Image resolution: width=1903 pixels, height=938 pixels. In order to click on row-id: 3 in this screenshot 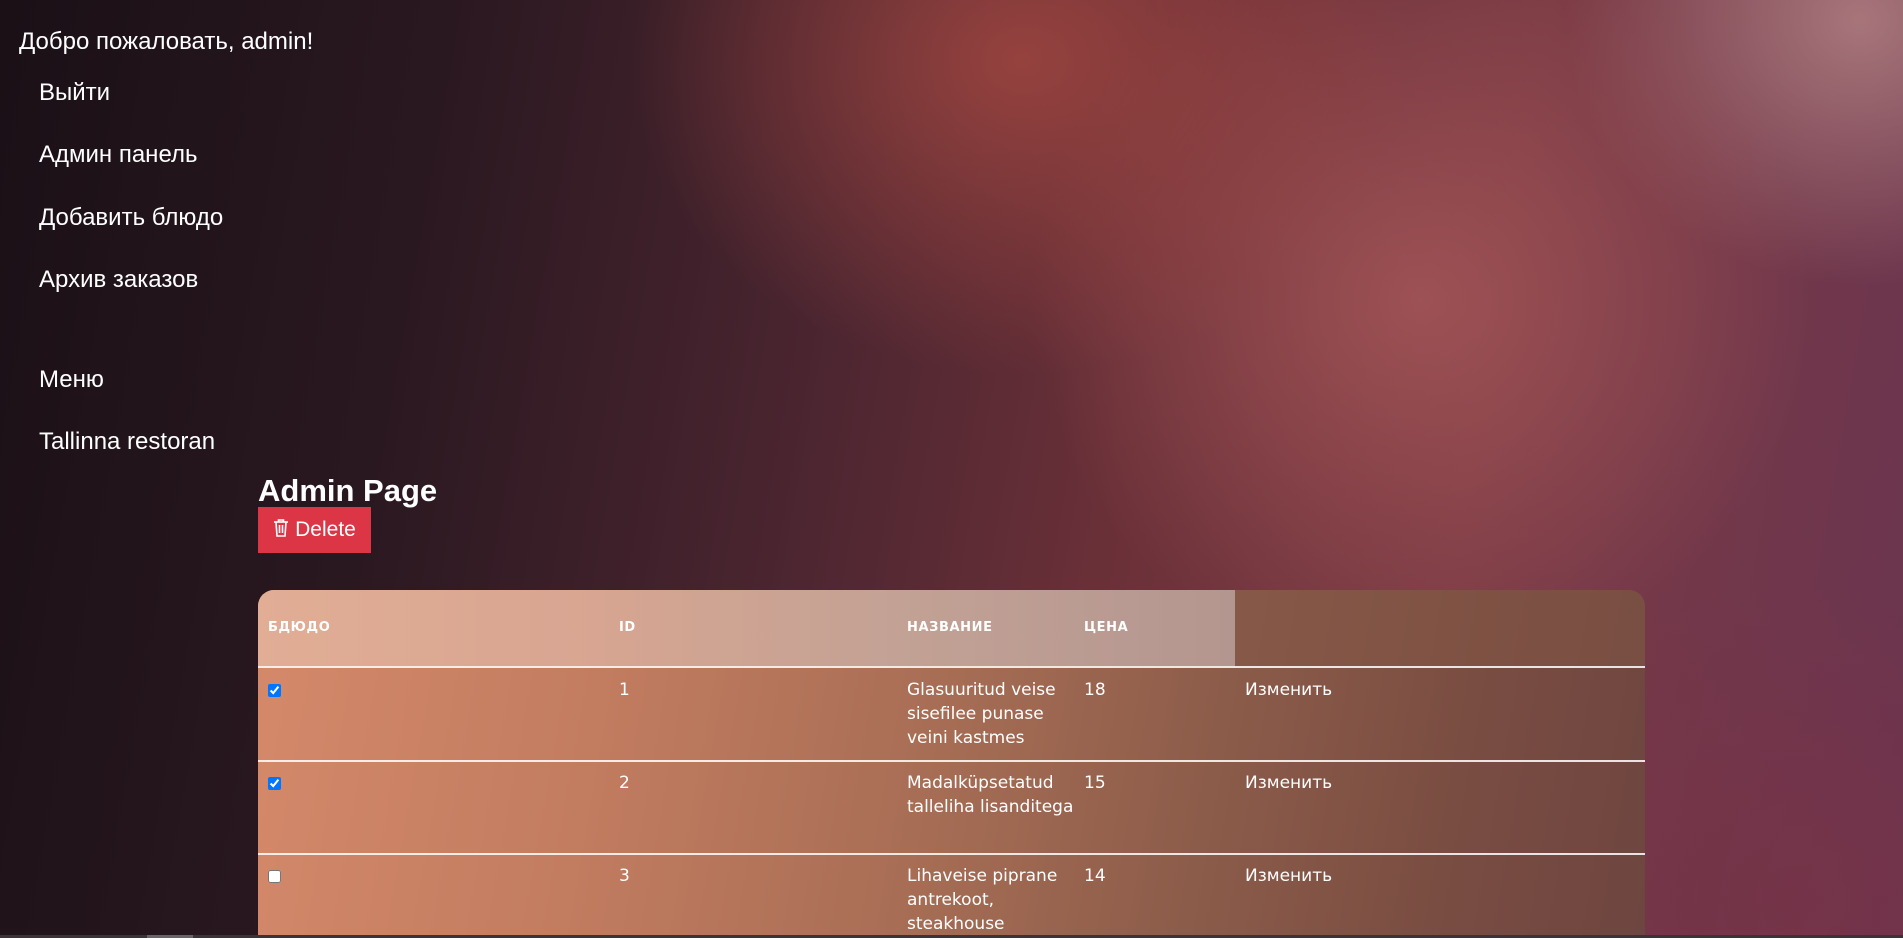, I will do `click(624, 876)`.